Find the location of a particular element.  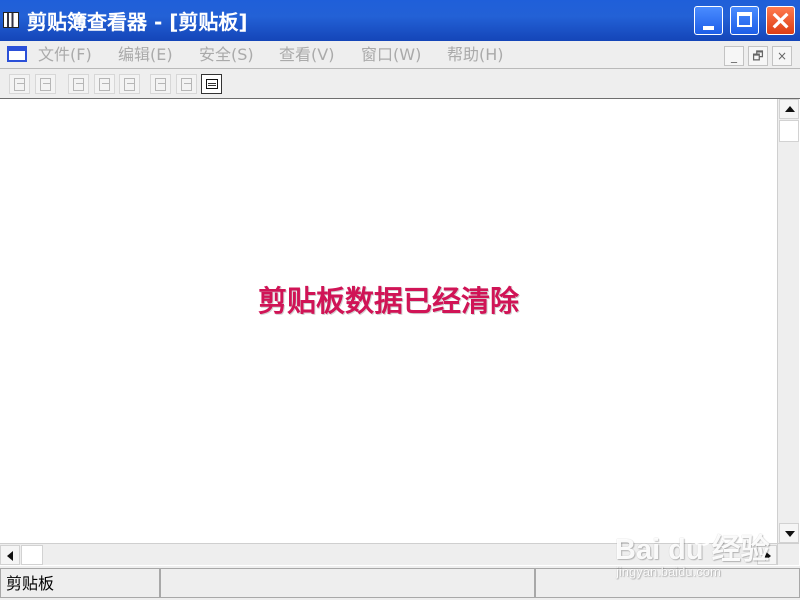

scroll-left-button is located at coordinates (10, 555).